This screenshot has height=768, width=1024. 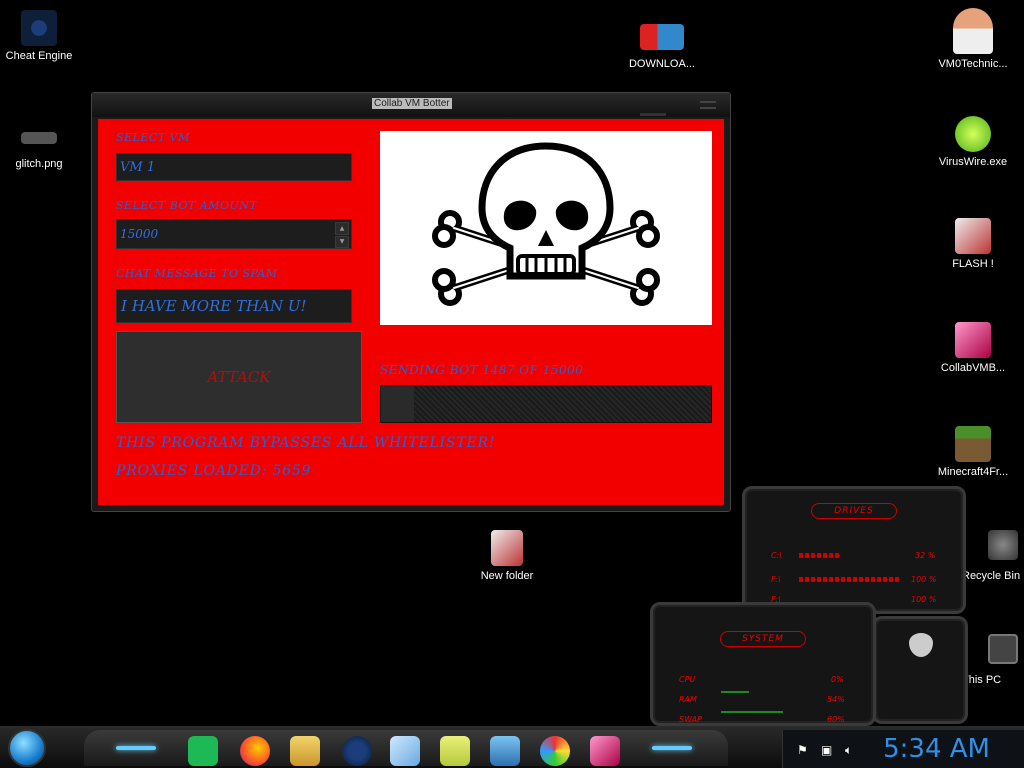 I want to click on window-title: Collab VM Botter, so click(x=412, y=103).